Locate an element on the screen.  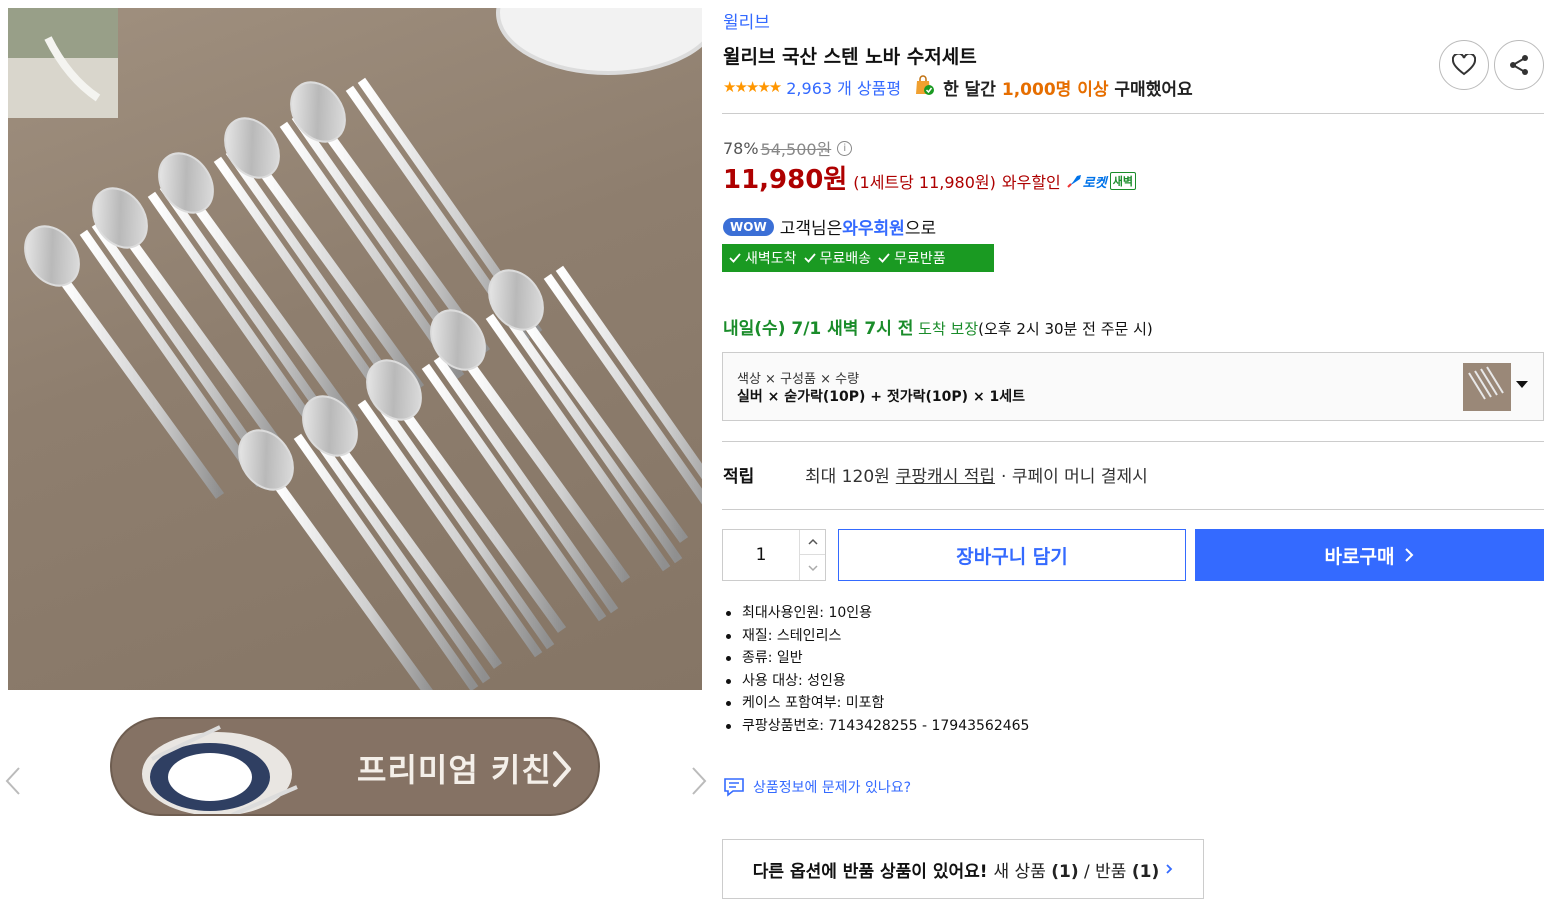
option-thumbnail is located at coordinates (1487, 387).